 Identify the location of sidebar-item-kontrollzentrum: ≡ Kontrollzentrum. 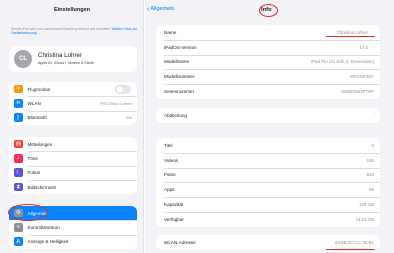
(73, 227).